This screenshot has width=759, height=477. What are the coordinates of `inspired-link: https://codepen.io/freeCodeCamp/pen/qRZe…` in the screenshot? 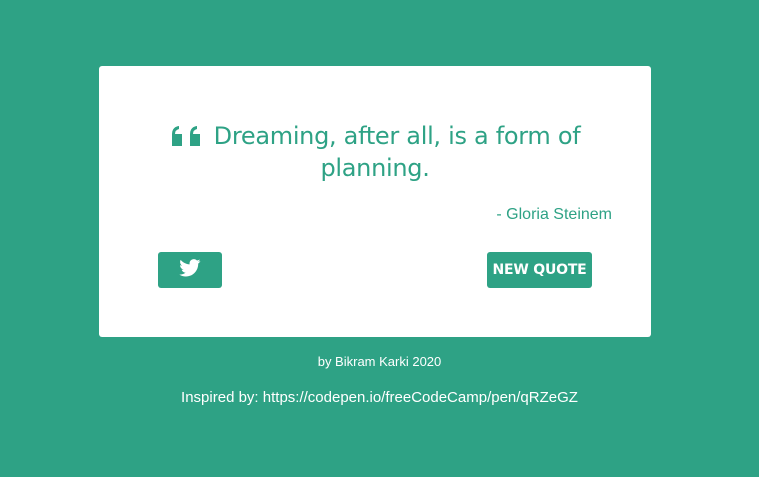 It's located at (420, 397).